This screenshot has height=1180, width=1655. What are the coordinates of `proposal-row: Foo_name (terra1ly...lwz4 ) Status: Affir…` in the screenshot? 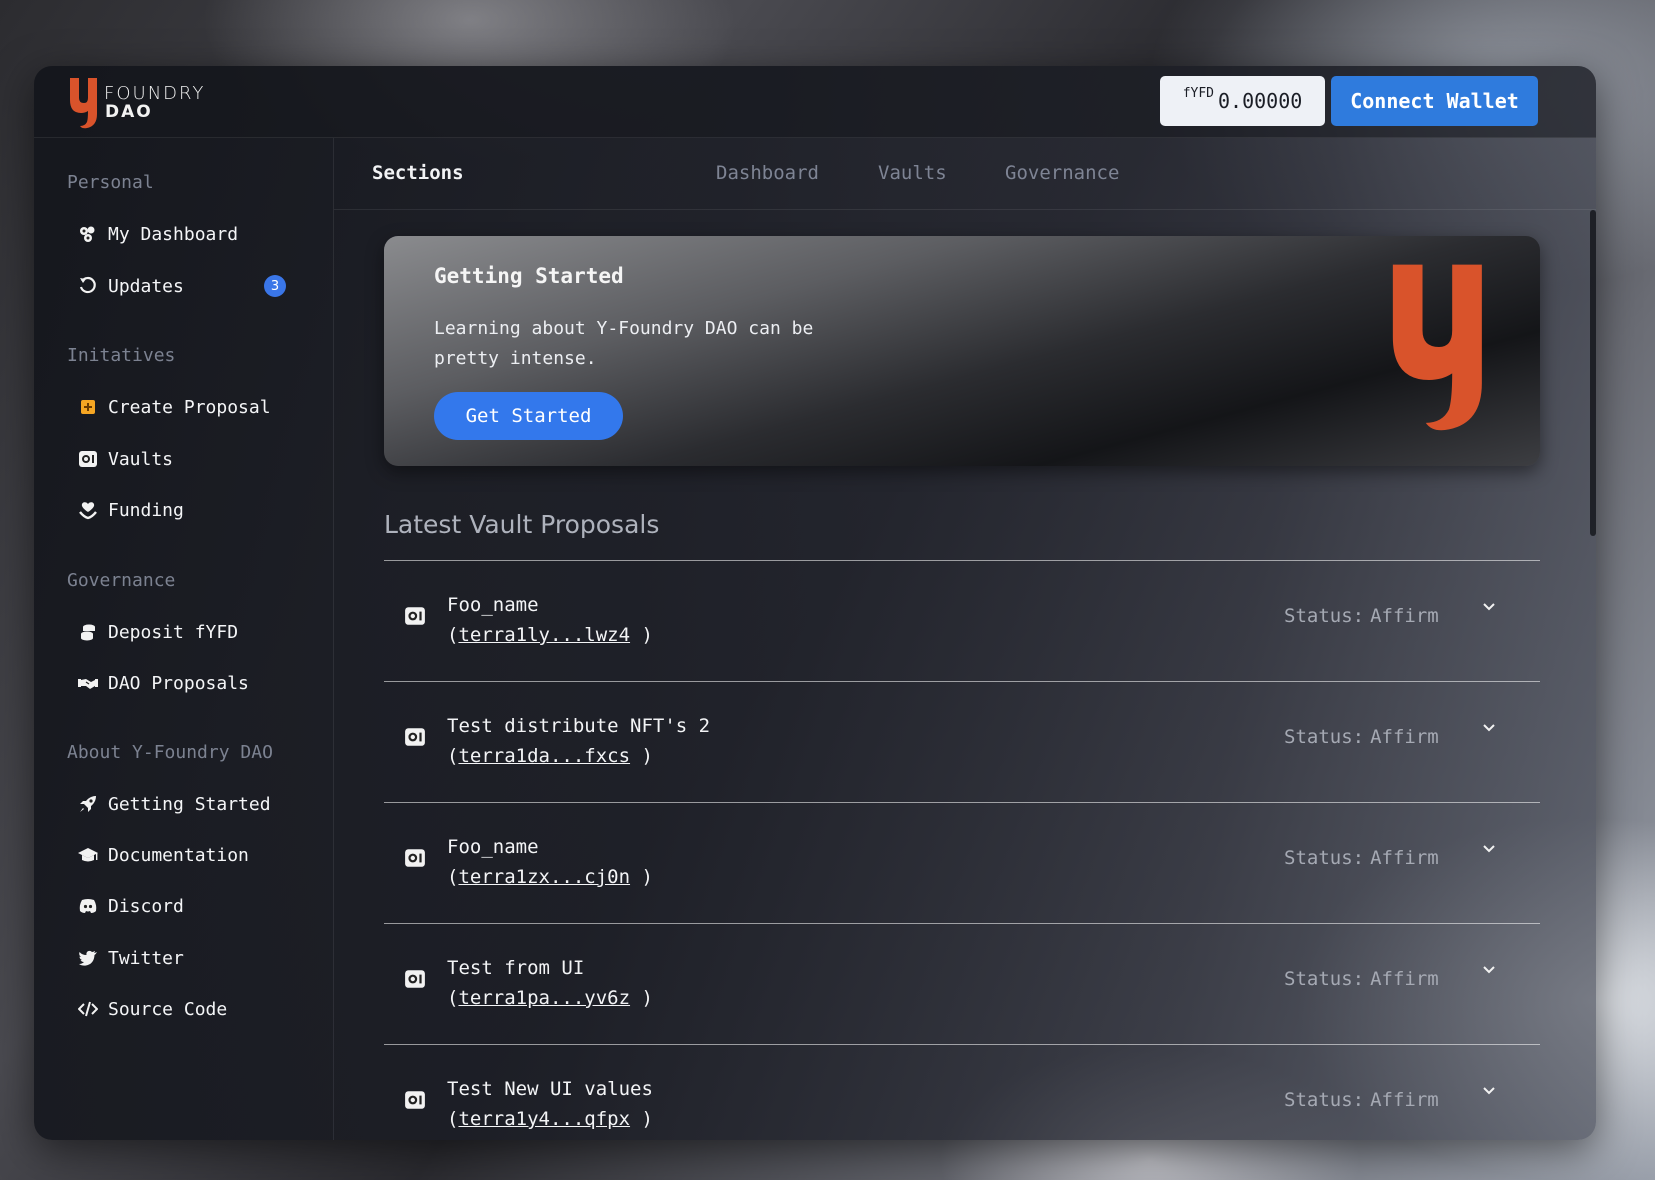 It's located at (962, 620).